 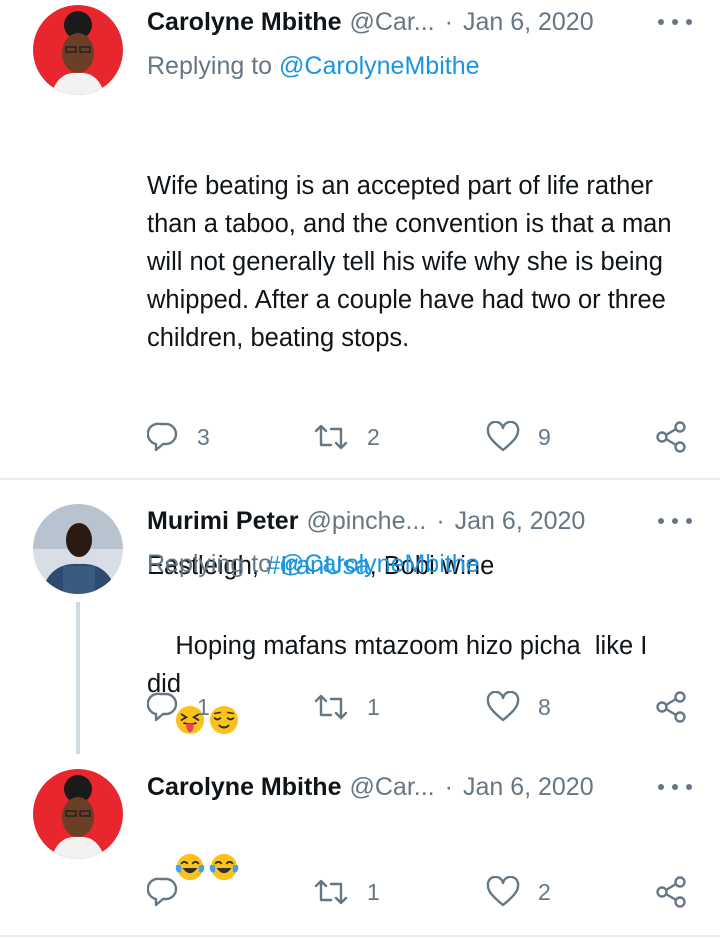 What do you see at coordinates (203, 436) in the screenshot?
I see `reply-count: 3` at bounding box center [203, 436].